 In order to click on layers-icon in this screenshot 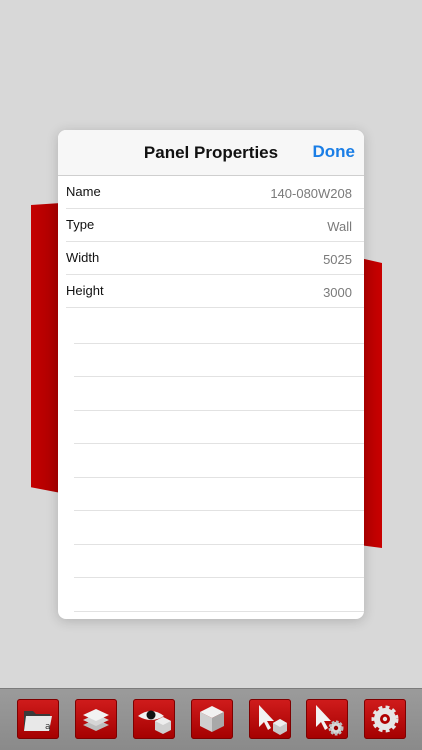, I will do `click(96, 720)`.